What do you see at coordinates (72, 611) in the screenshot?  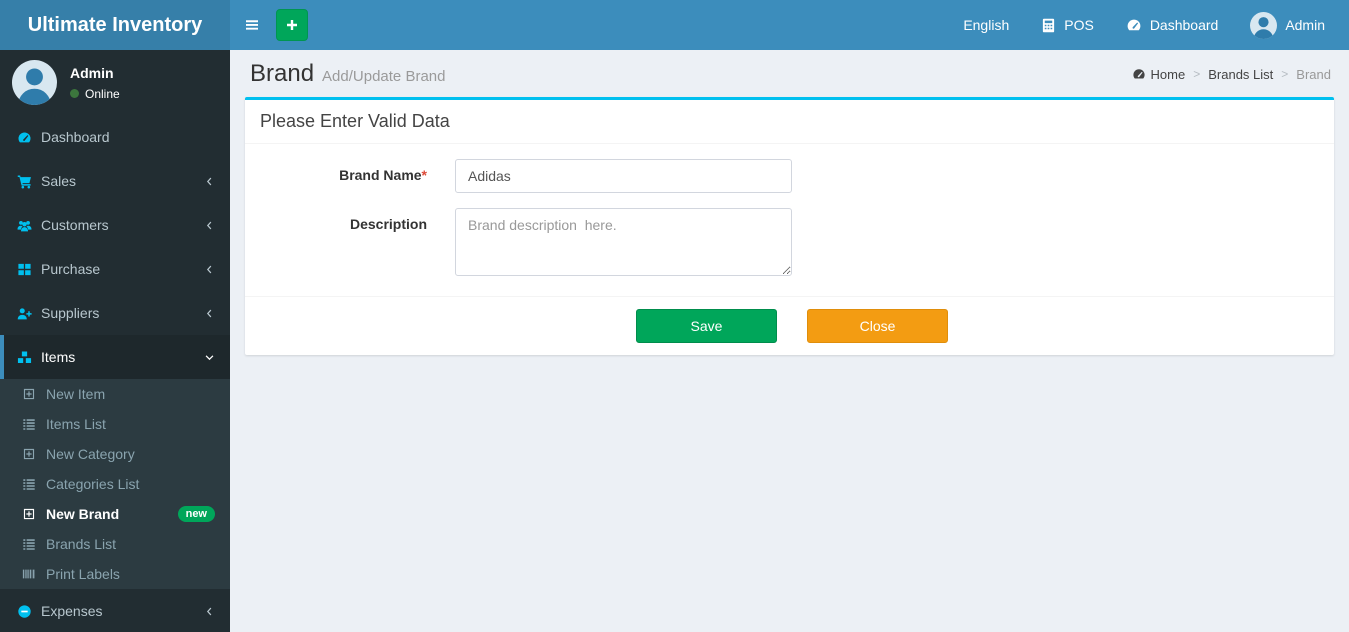 I see `sidebar-item-label: Expenses` at bounding box center [72, 611].